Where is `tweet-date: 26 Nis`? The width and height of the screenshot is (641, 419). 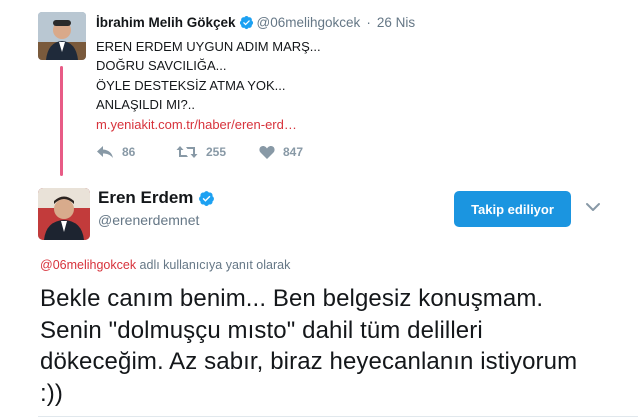
tweet-date: 26 Nis is located at coordinates (396, 22).